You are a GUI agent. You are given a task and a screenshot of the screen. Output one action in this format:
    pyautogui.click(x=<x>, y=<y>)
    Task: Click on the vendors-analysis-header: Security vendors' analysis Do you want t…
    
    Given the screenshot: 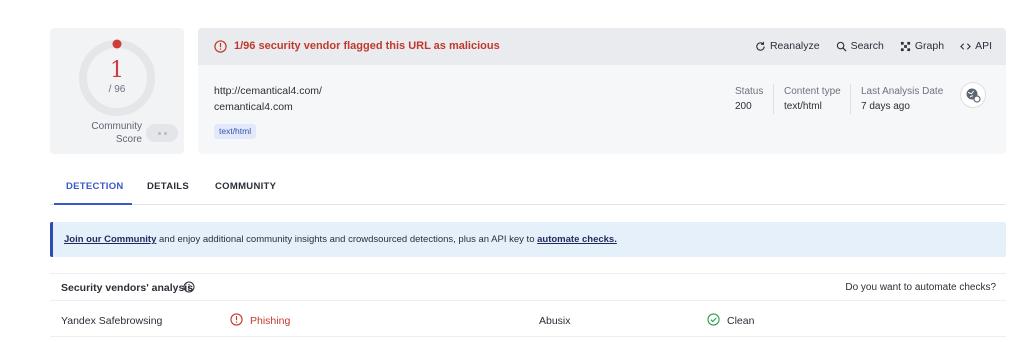 What is the action you would take?
    pyautogui.click(x=528, y=287)
    